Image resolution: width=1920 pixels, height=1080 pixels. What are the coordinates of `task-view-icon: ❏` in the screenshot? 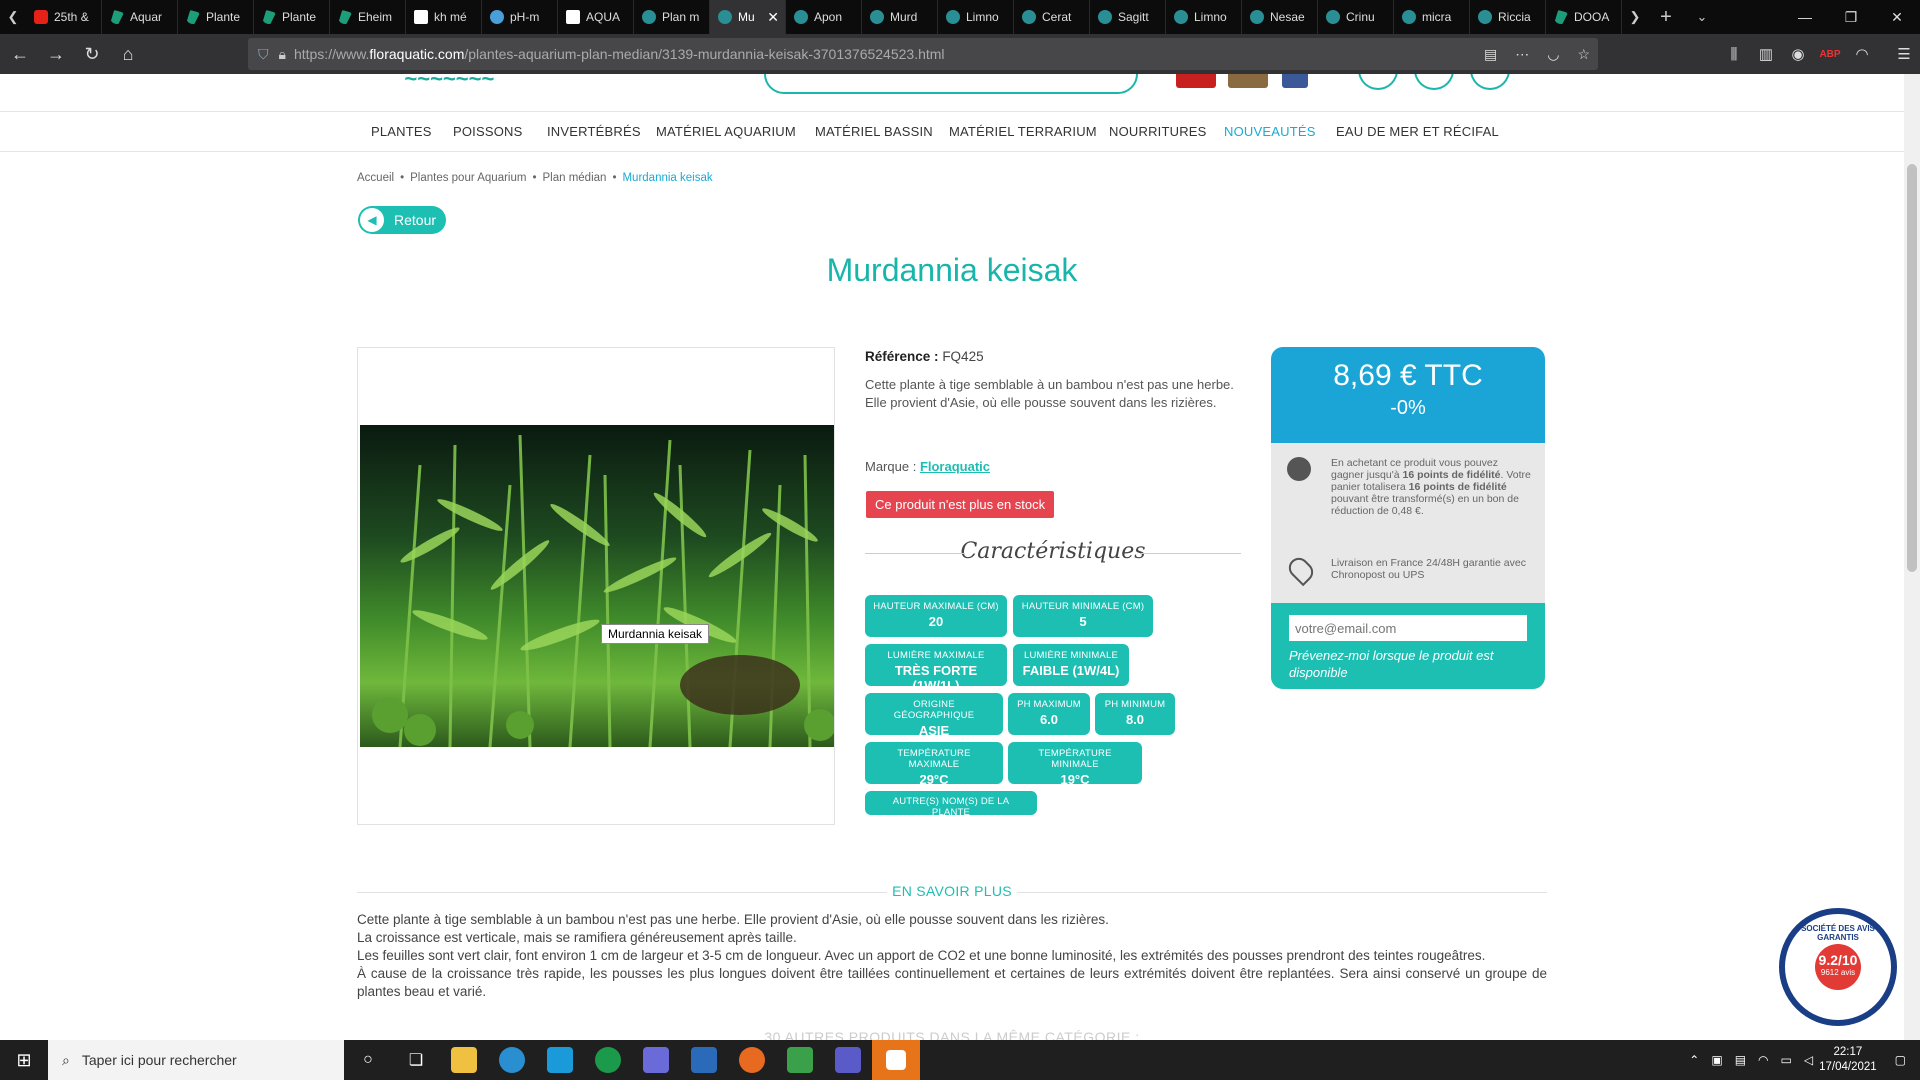 It's located at (416, 1060).